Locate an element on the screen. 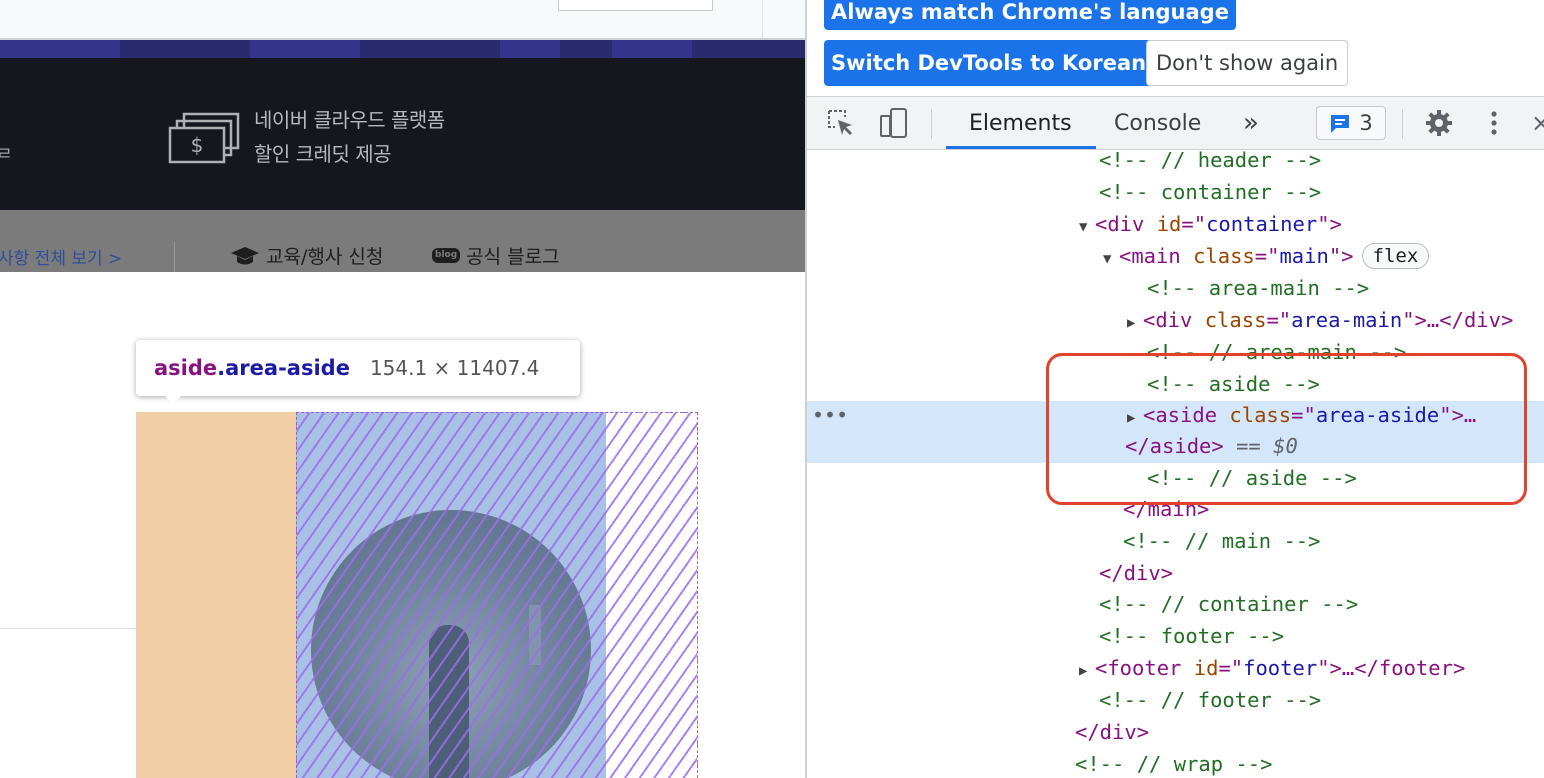 Image resolution: width=1544 pixels, height=778 pixels. annotation-highlight-box is located at coordinates (1286, 429).